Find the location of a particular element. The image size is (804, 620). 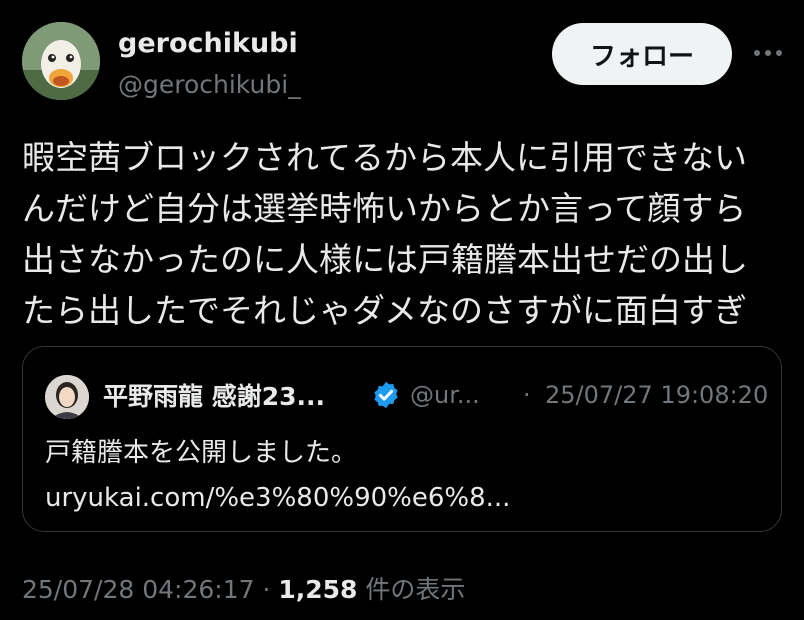

tweet-text-line: たら出したでそれじゃダメなのさすがに面白すぎ is located at coordinates (385, 310).